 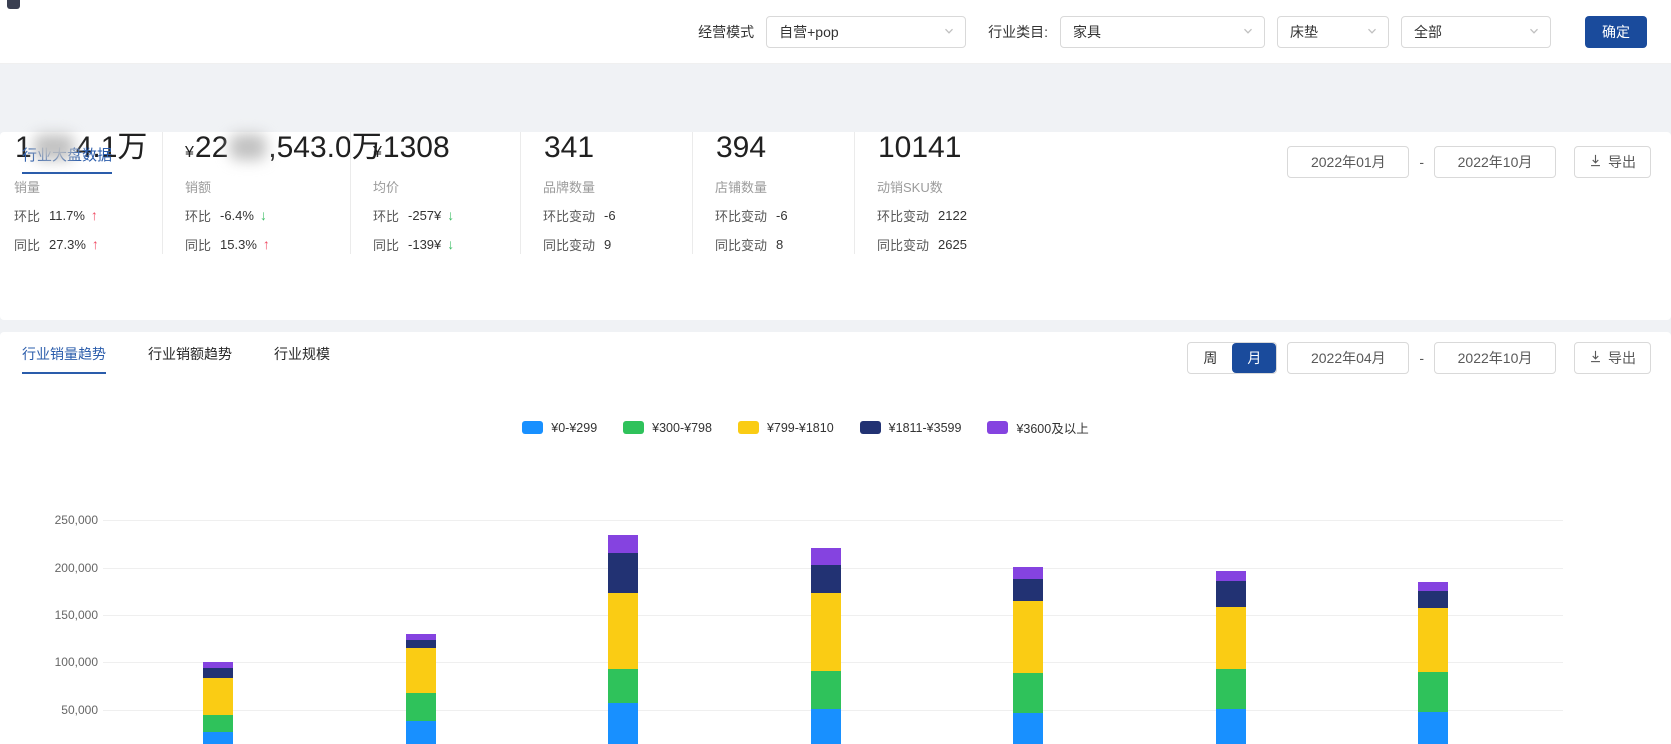 I want to click on kpi-label: 店铺数量, so click(x=741, y=187).